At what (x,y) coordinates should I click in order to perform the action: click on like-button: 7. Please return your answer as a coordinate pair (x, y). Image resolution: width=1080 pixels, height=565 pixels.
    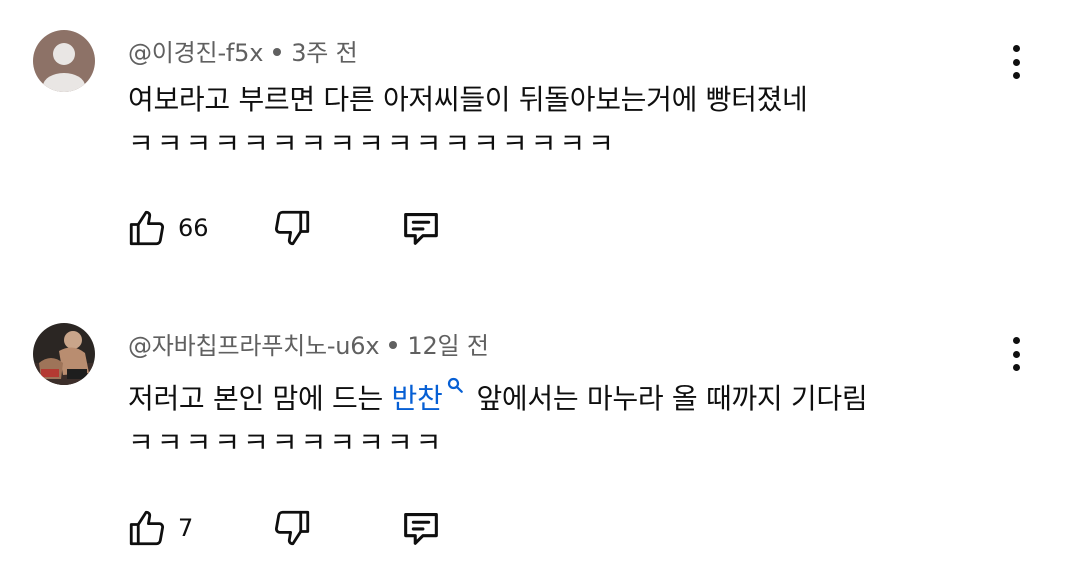
    Looking at the image, I should click on (159, 528).